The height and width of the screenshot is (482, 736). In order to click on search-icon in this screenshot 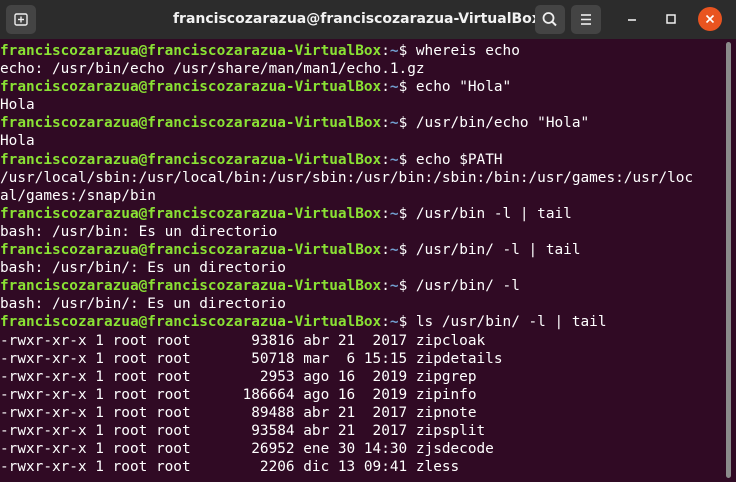, I will do `click(549, 19)`.